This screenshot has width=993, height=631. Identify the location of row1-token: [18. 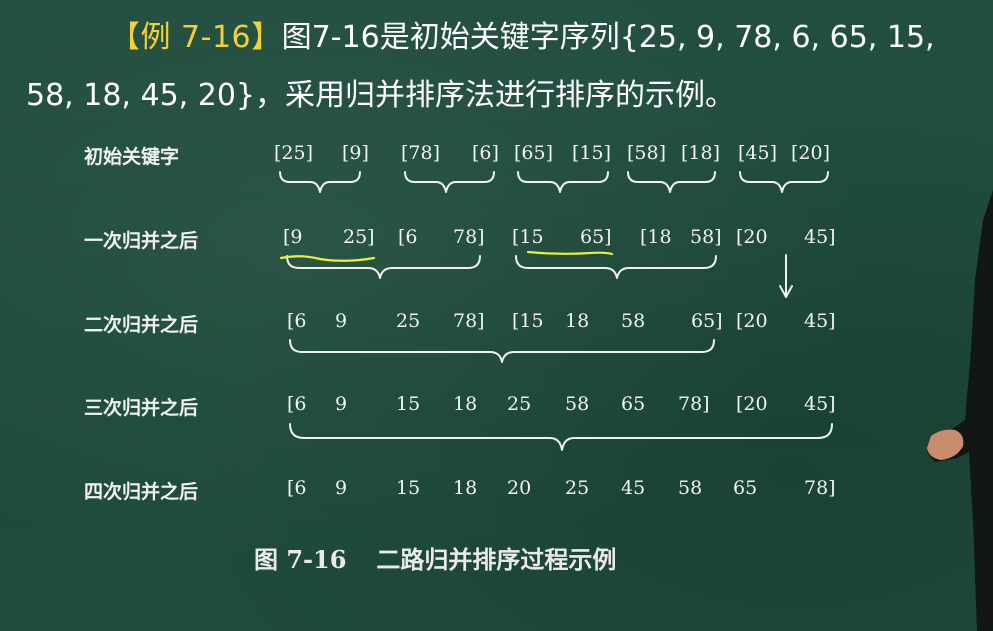
(656, 237).